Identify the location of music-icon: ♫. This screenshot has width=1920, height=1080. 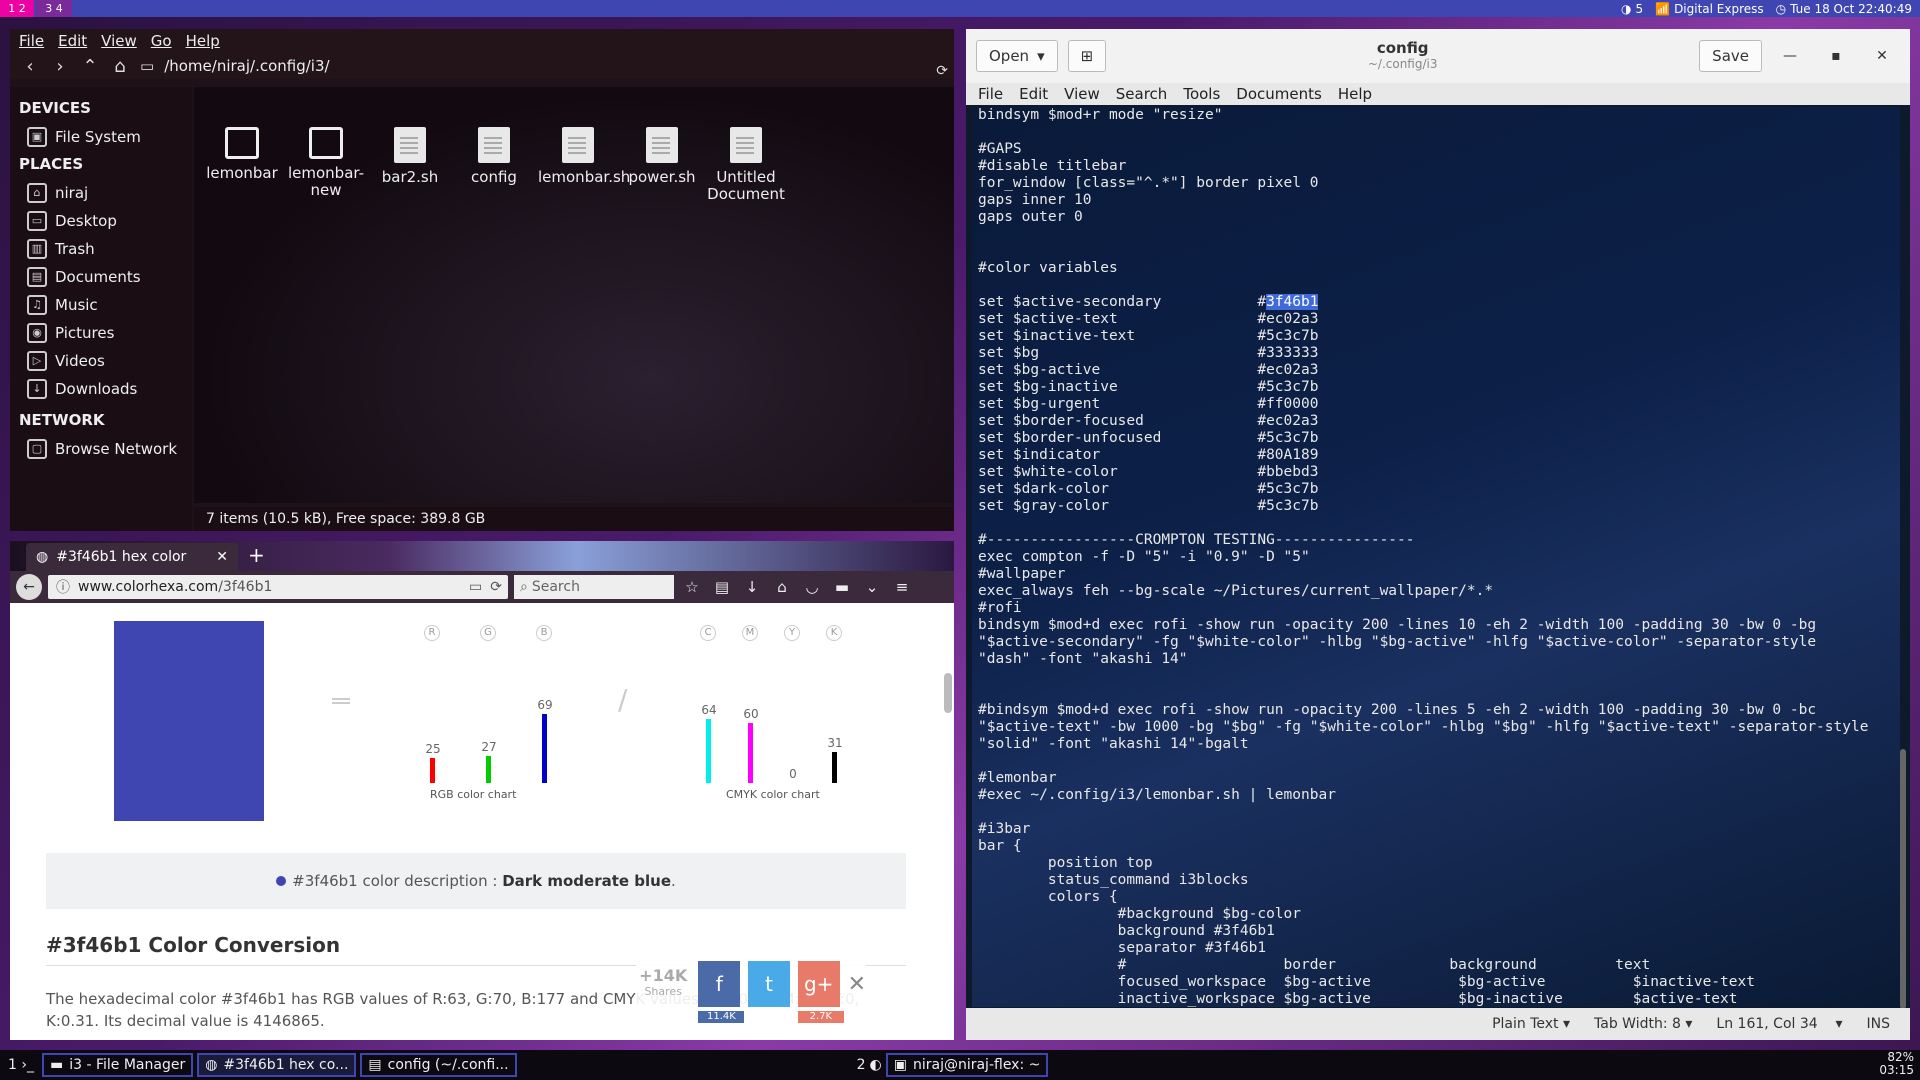
(37, 305).